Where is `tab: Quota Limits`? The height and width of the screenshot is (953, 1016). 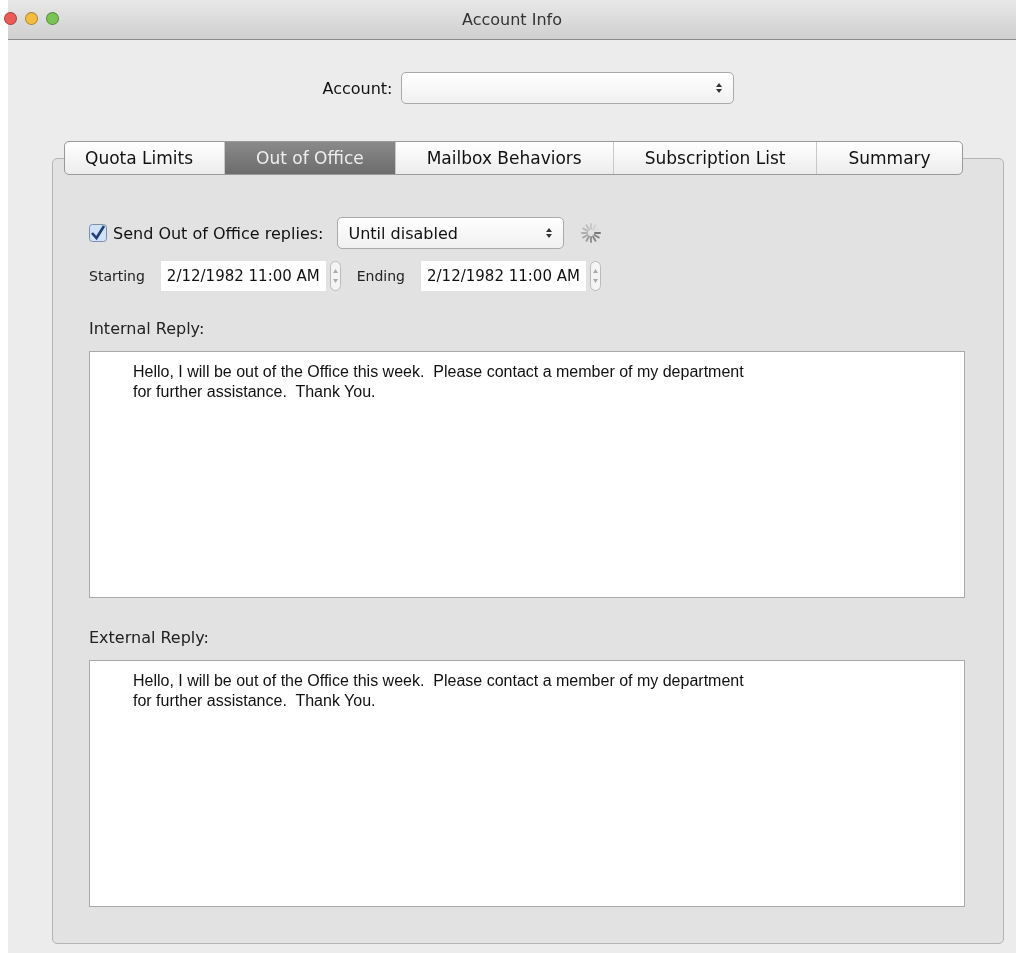
tab: Quota Limits is located at coordinates (145, 158).